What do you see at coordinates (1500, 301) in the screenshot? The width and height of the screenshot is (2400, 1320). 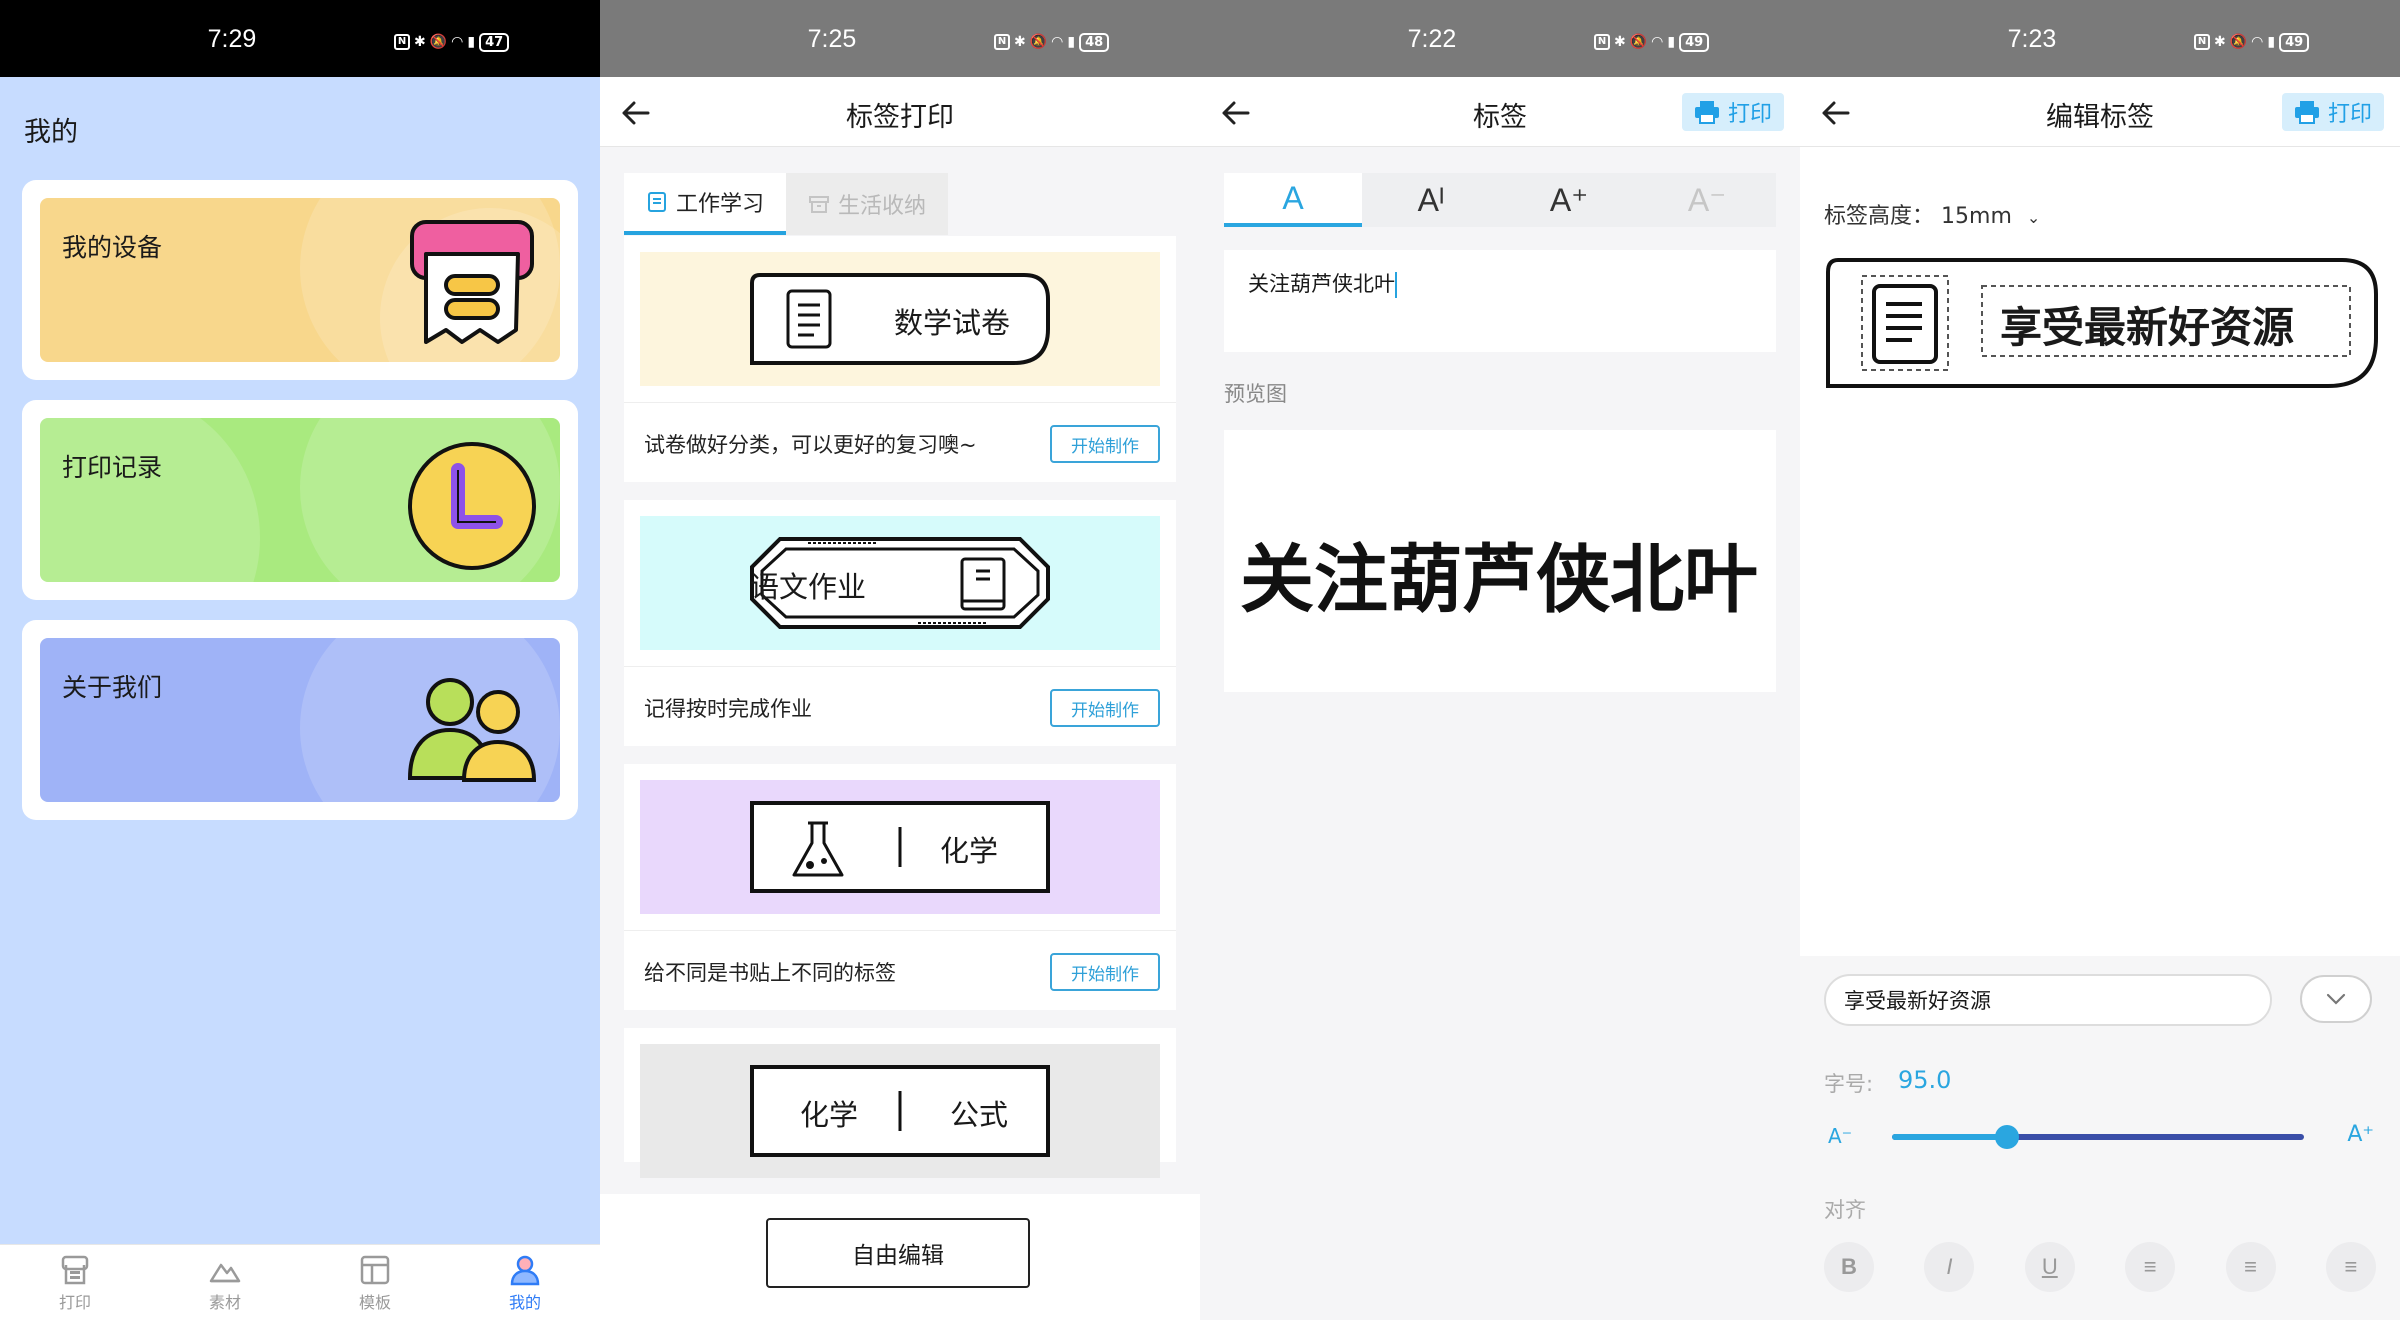 I see `label-text-input: 关注葫芦侠北叶` at bounding box center [1500, 301].